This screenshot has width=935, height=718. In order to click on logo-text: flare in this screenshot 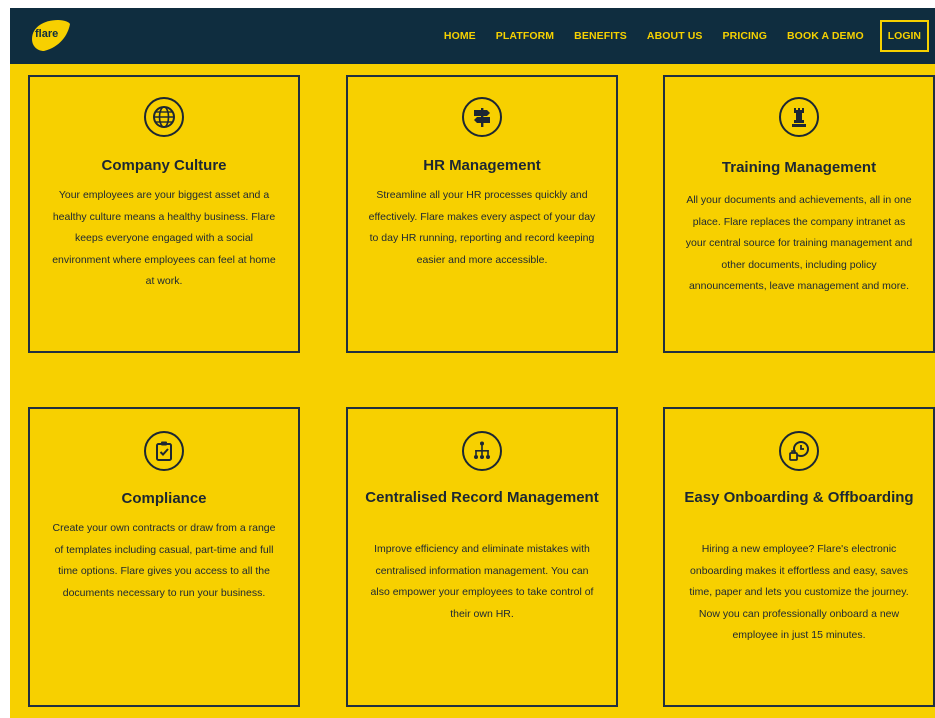, I will do `click(47, 34)`.